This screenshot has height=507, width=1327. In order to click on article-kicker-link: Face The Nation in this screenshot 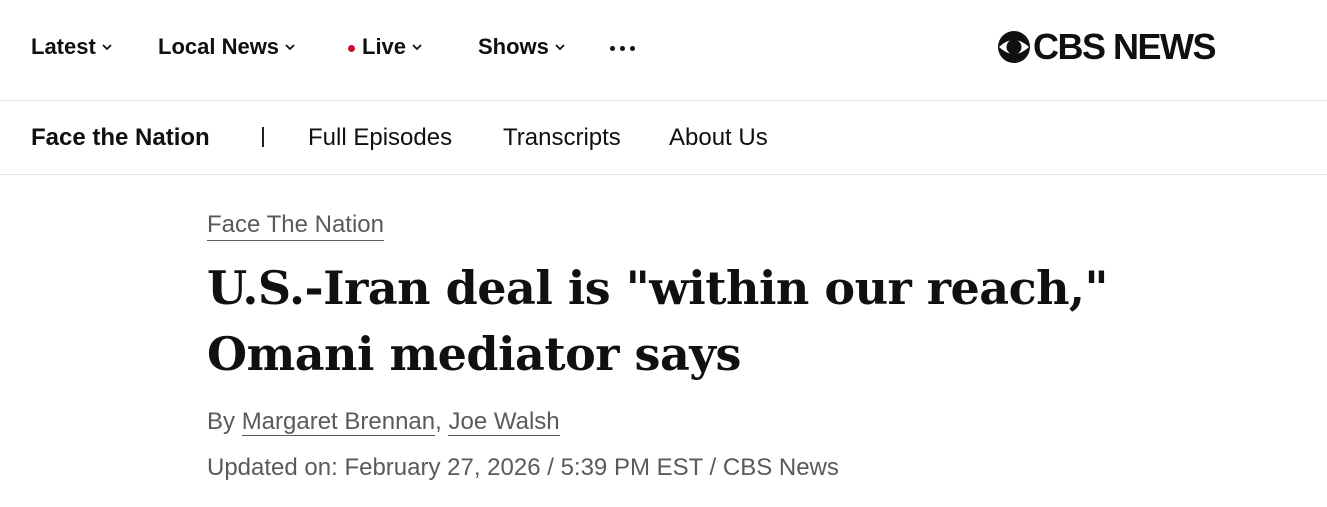, I will do `click(295, 225)`.